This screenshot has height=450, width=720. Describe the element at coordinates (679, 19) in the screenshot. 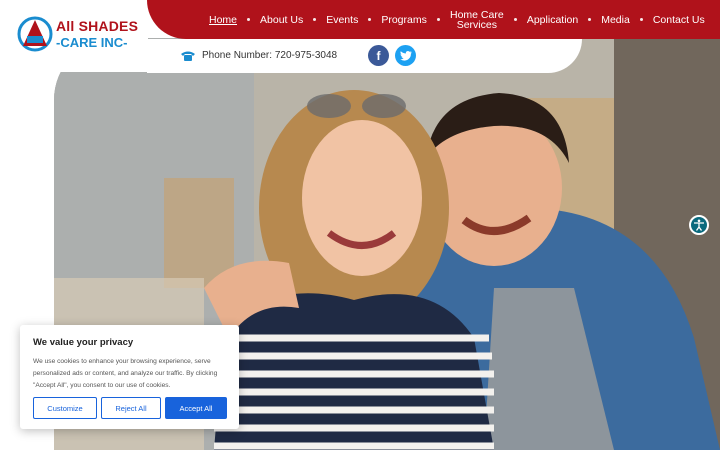

I see `nav-item-contact-us: Contact Us` at that location.